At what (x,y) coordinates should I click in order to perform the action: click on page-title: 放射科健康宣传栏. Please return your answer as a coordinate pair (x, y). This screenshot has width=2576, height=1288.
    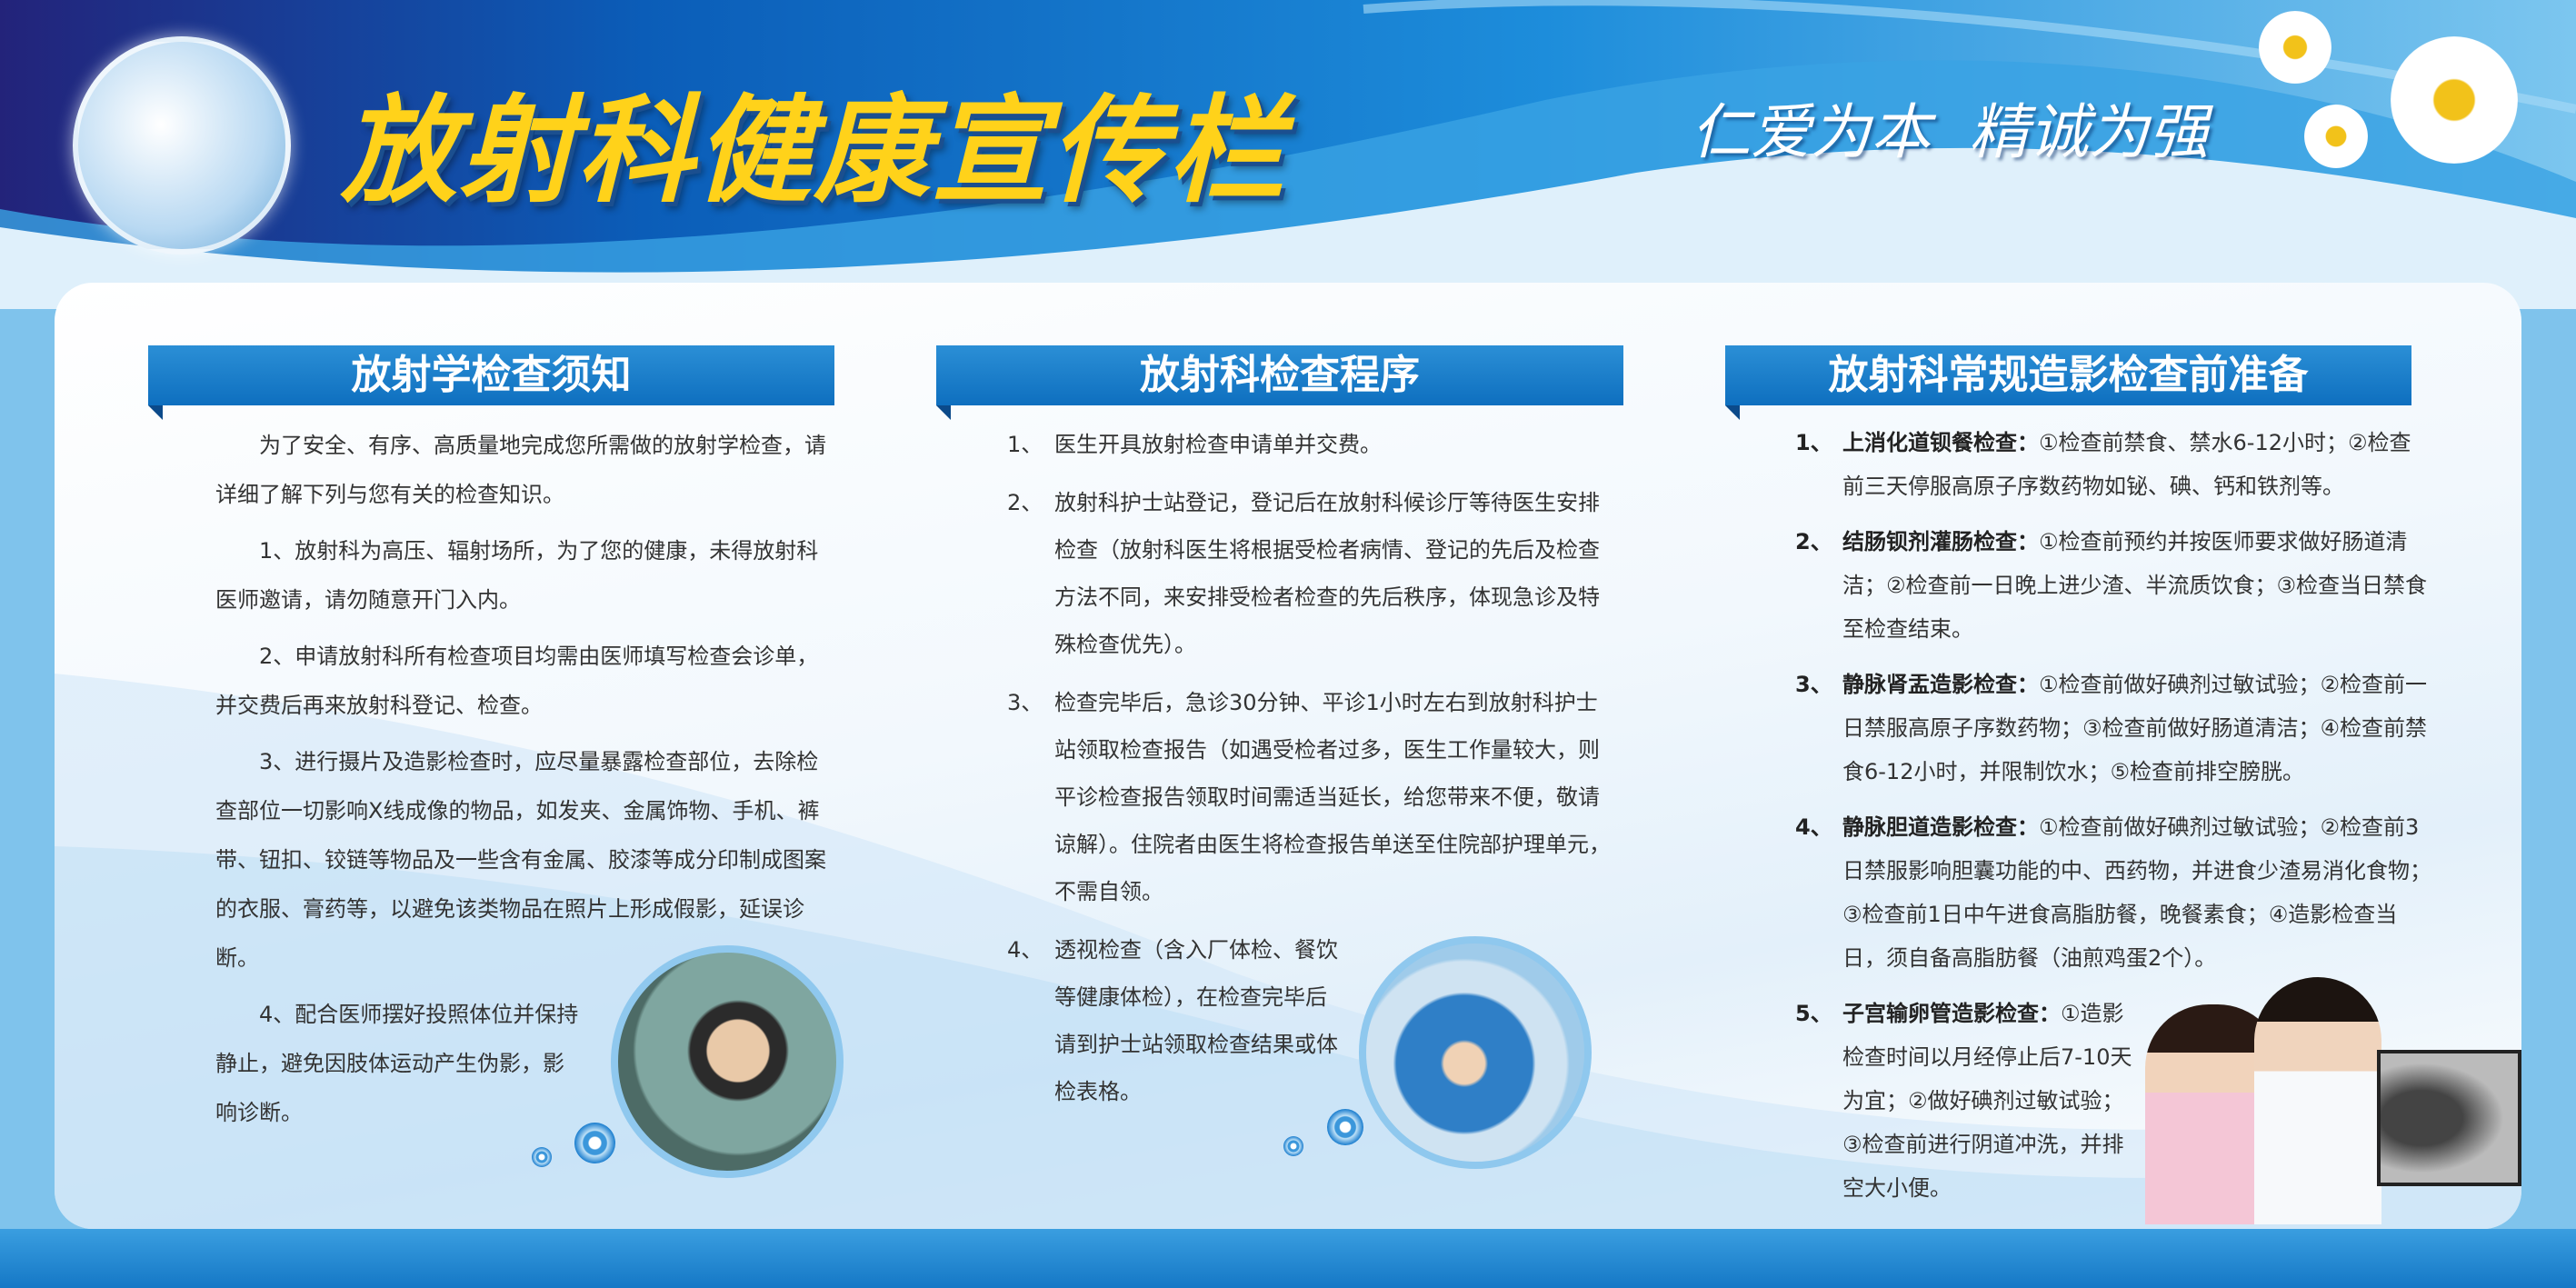
    Looking at the image, I should click on (814, 152).